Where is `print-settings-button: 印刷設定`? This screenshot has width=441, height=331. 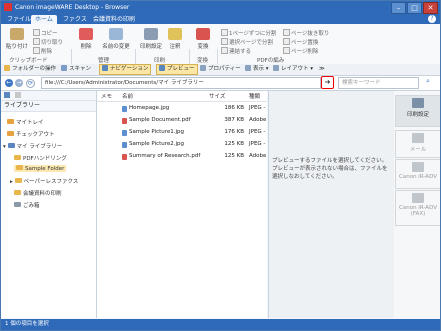
print-settings-button: 印刷設定 is located at coordinates (151, 39).